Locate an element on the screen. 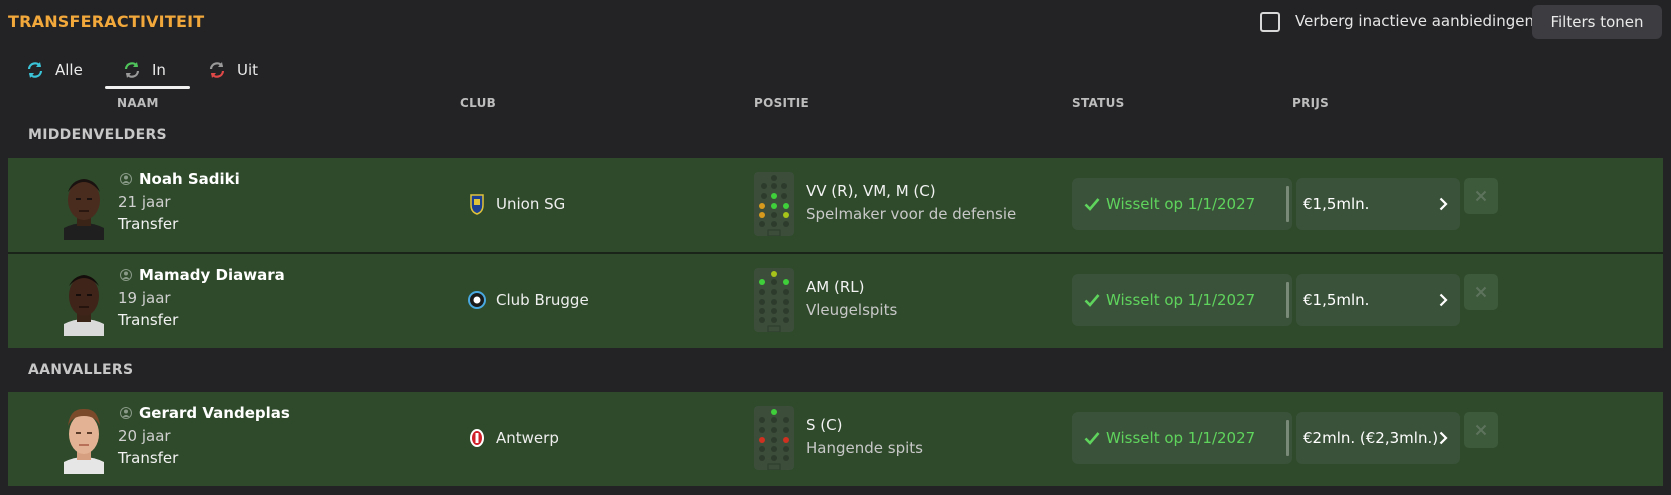  club-name: Club Brugge is located at coordinates (542, 300).